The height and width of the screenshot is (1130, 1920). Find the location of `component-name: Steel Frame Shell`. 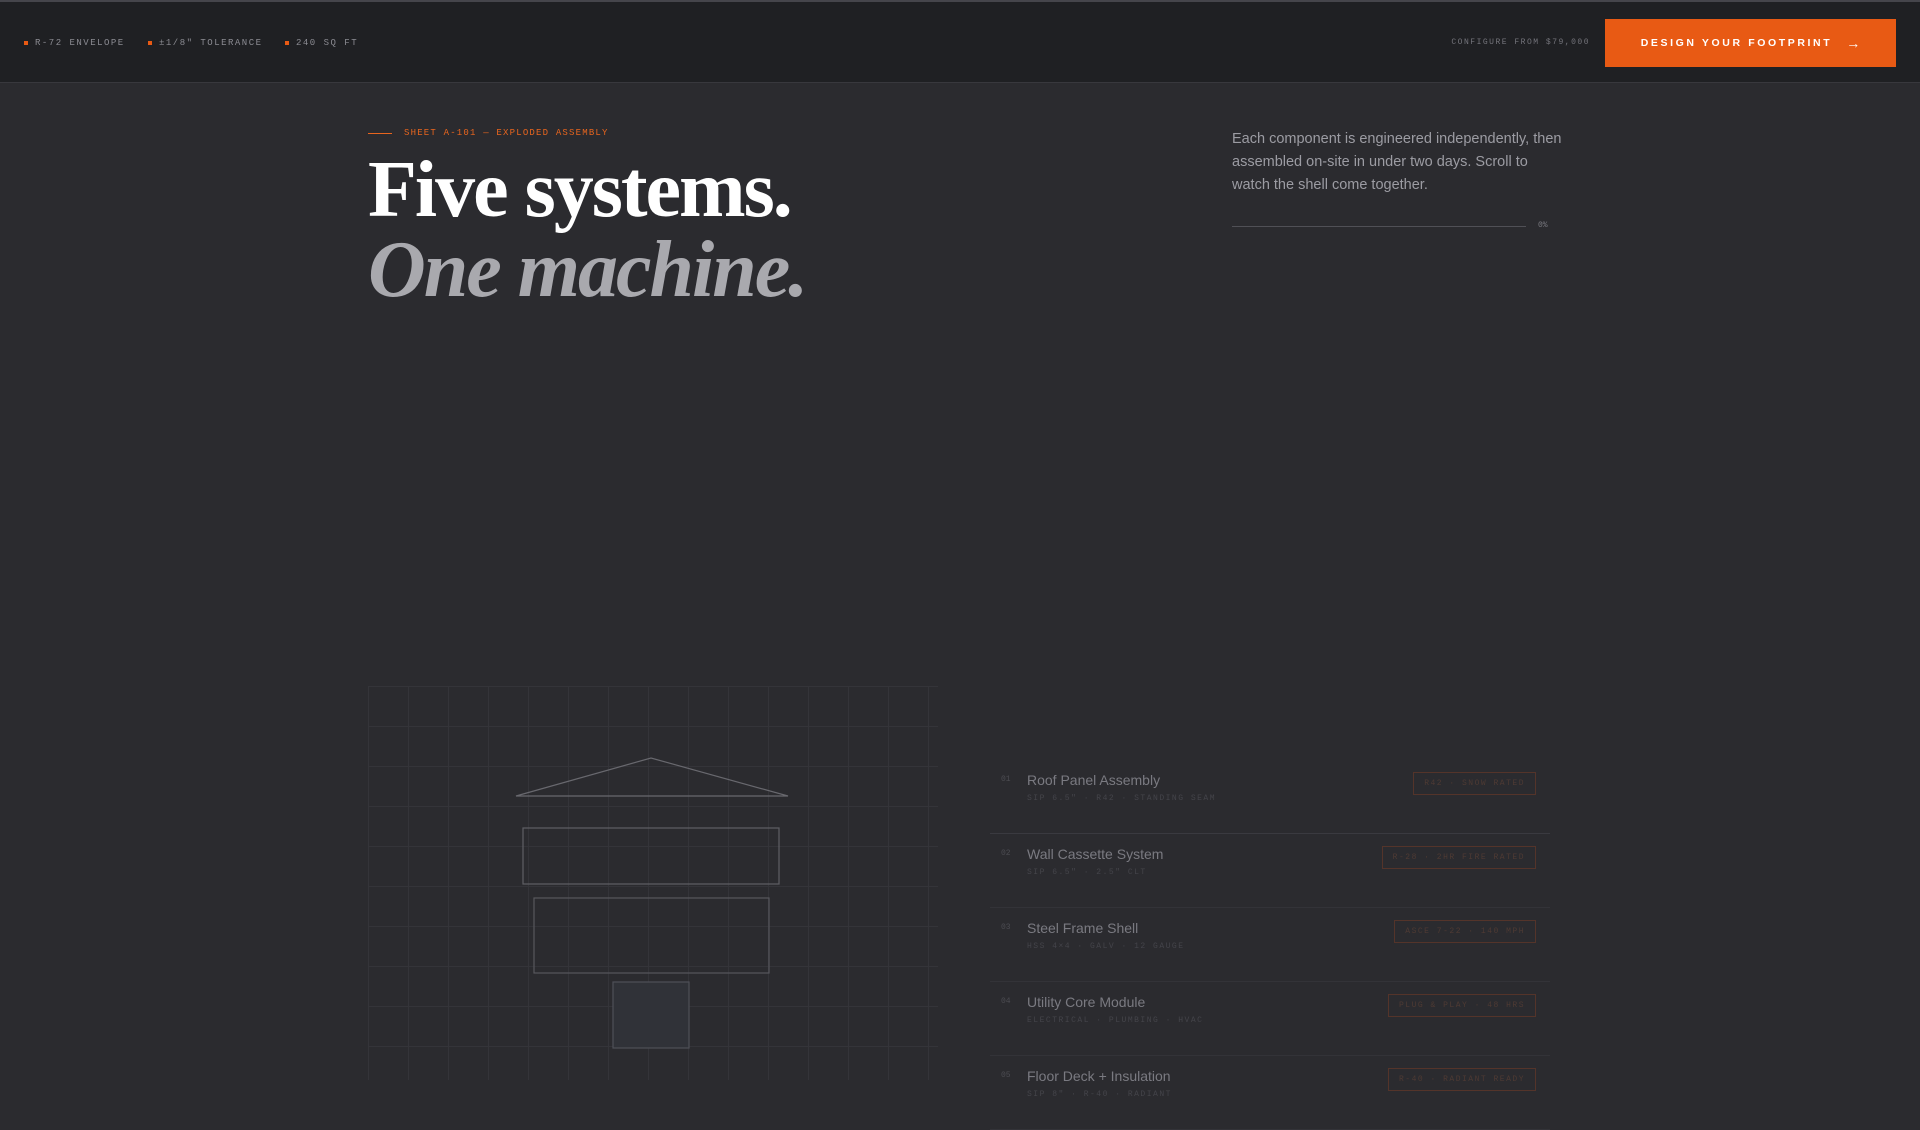

component-name: Steel Frame Shell is located at coordinates (1083, 928).